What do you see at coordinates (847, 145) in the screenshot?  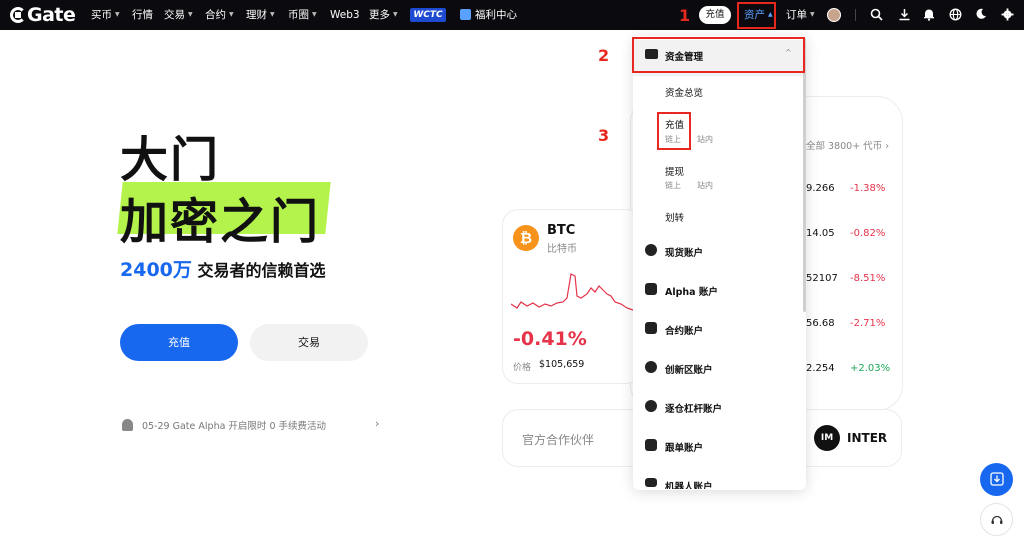 I see `all-tokens-link: 全部 3800+ 代币 ›` at bounding box center [847, 145].